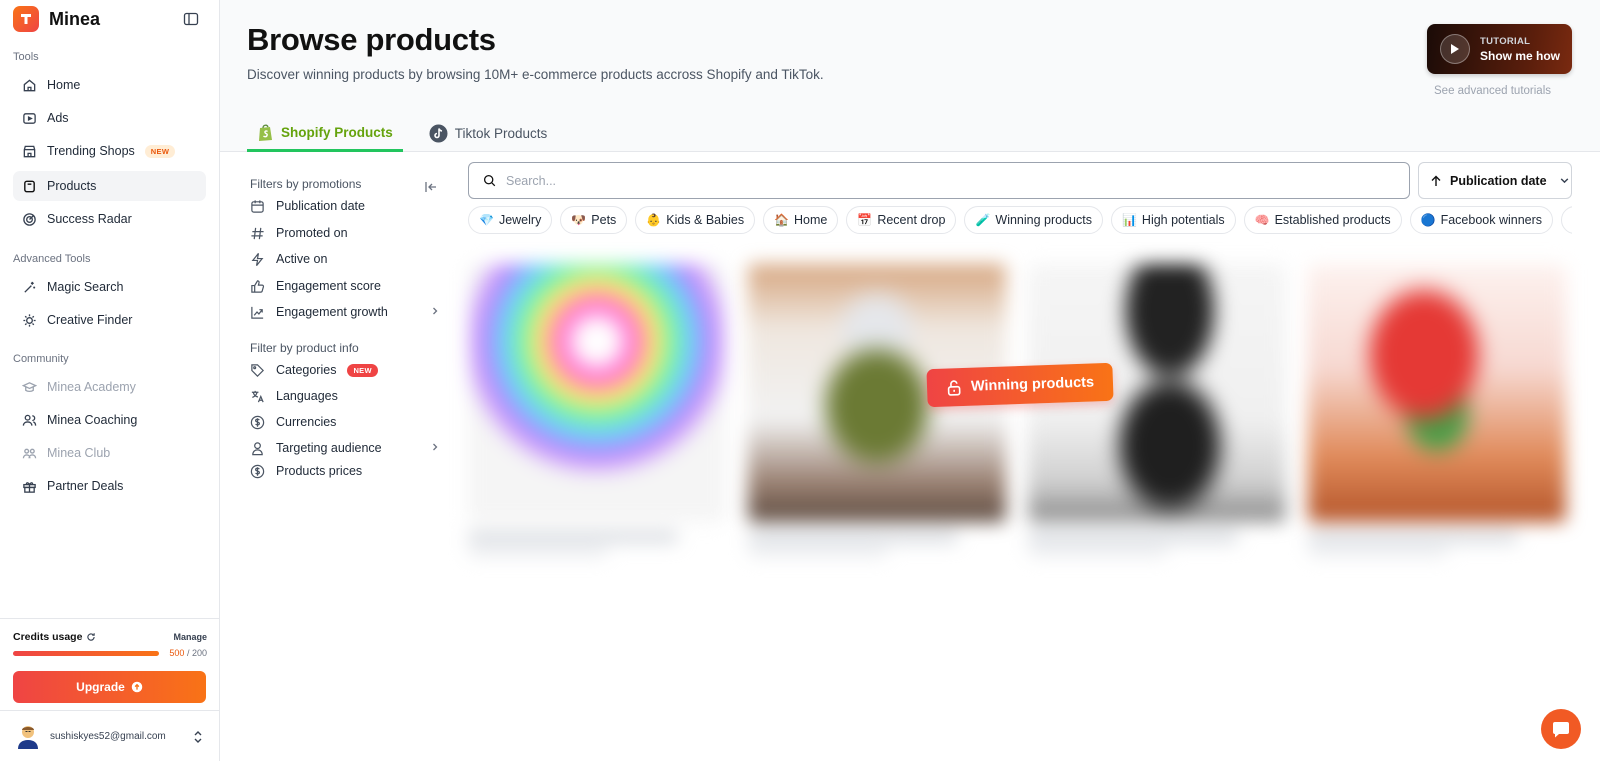  Describe the element at coordinates (191, 19) in the screenshot. I see `sidebar-toggle-icon` at that location.